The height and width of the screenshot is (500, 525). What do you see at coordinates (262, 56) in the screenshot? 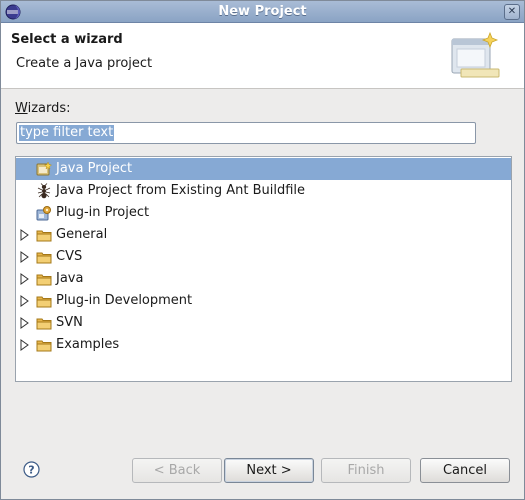
I see `wizard-header: Select a wizard Create a Java project` at bounding box center [262, 56].